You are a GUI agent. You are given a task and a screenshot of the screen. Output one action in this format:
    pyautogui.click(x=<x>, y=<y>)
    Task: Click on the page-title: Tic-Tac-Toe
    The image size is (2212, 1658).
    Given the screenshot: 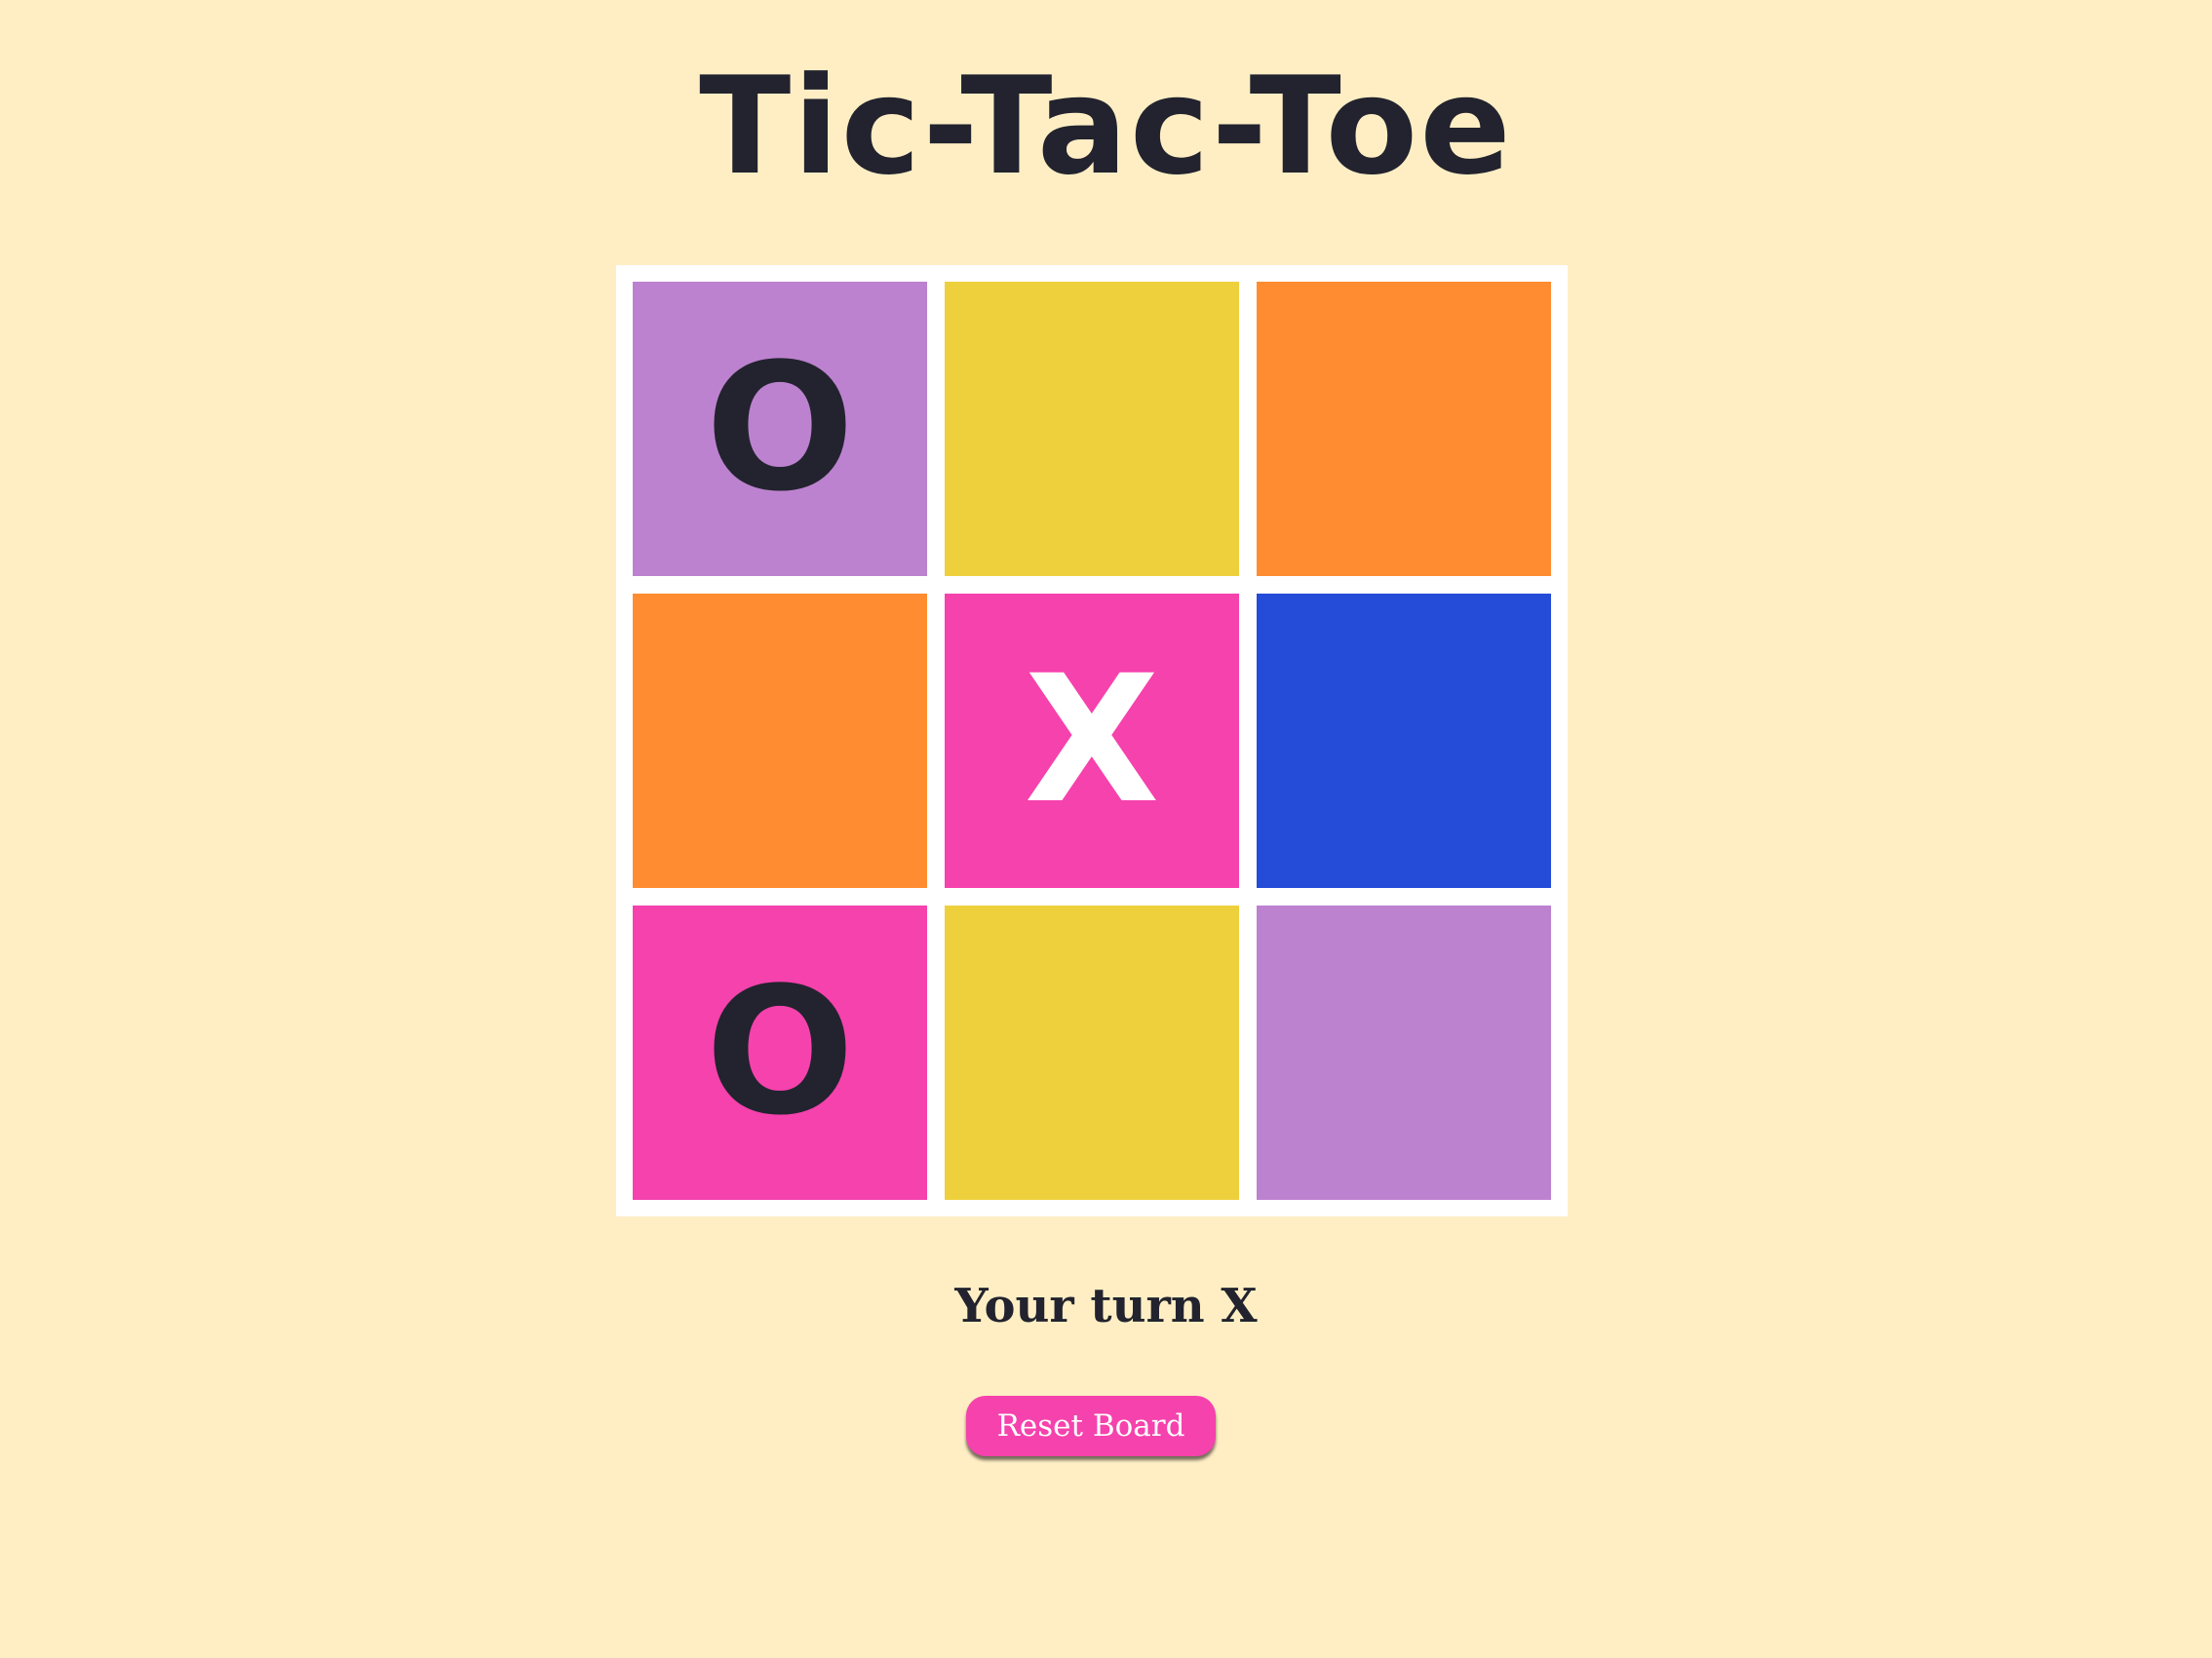 What is the action you would take?
    pyautogui.click(x=1106, y=127)
    